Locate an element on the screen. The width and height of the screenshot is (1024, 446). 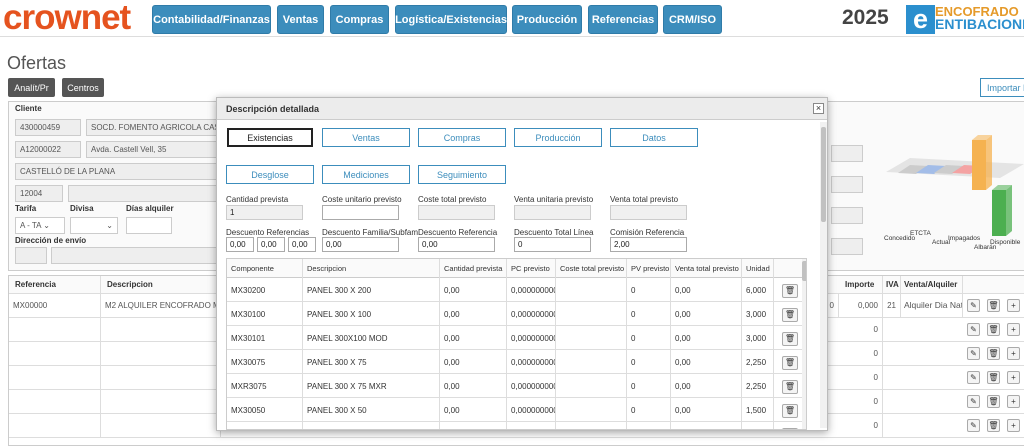
tab-existencias: Existencias is located at coordinates (270, 137).